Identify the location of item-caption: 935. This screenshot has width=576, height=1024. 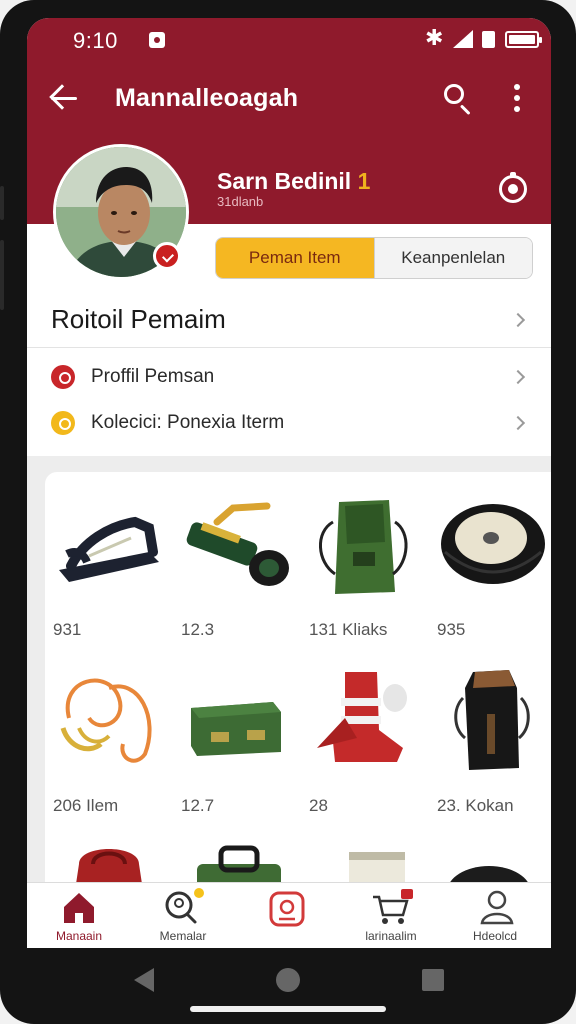
(451, 629).